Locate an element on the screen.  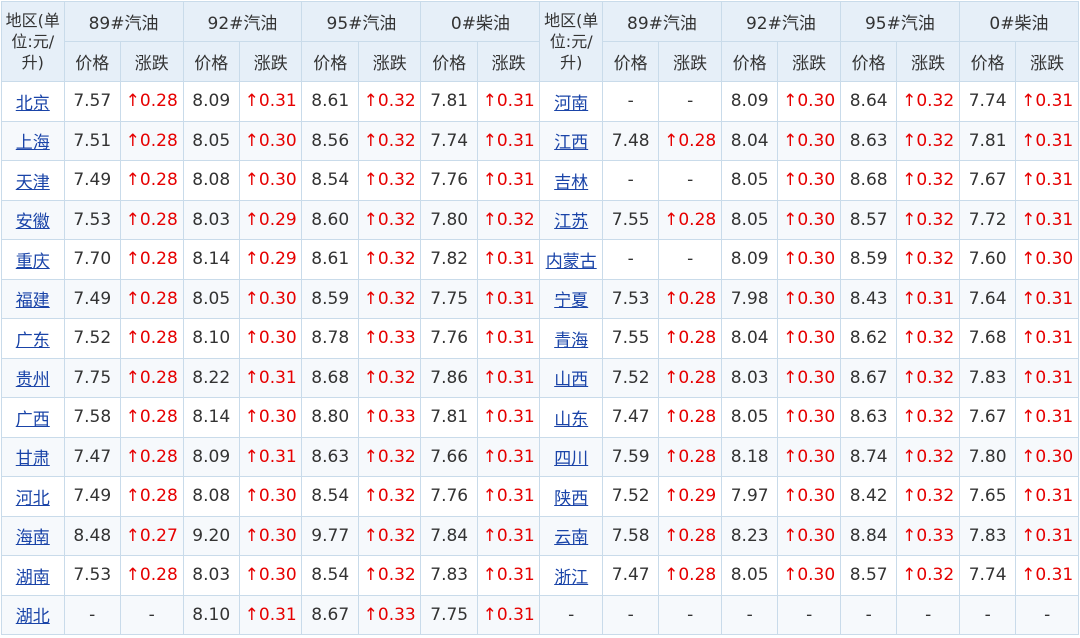
province-link: 青海 is located at coordinates (571, 341).